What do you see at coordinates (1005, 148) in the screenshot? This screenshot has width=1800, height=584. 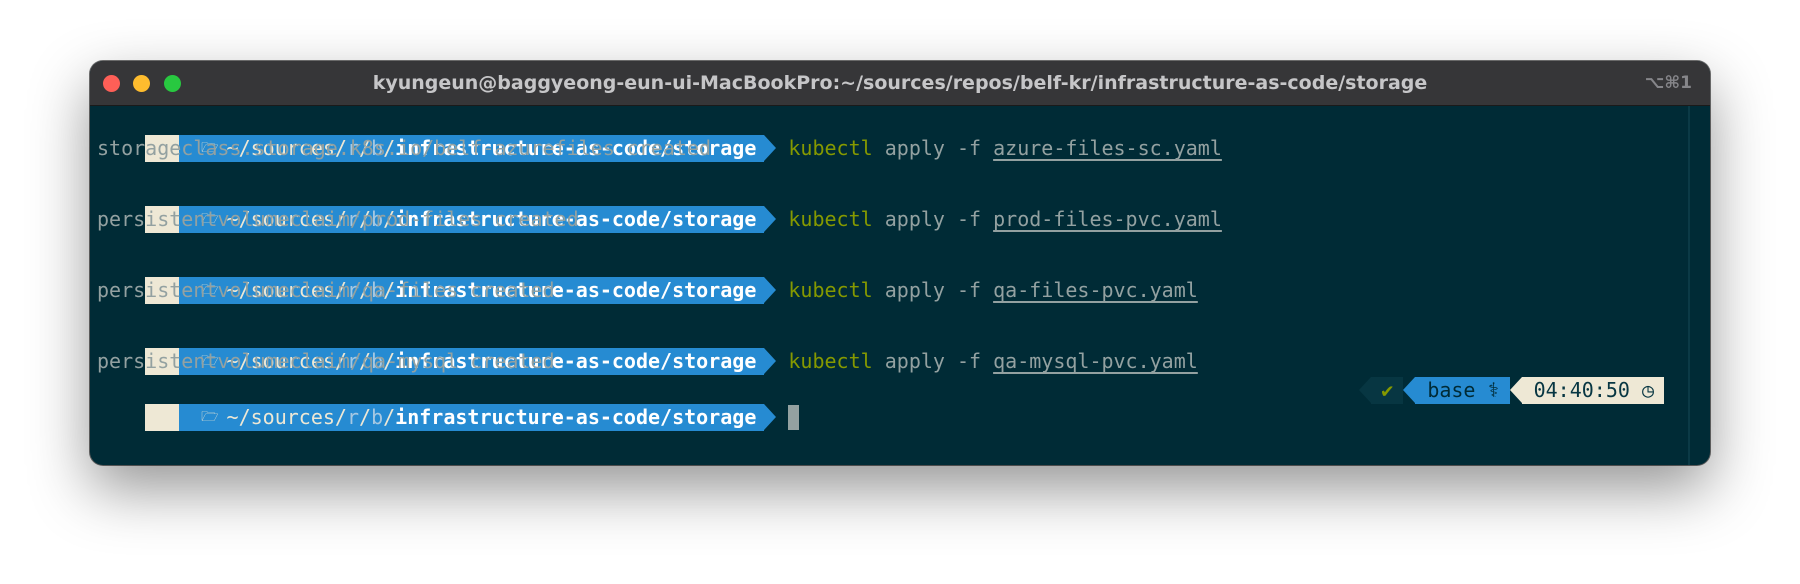 I see `command: kubectl apply -f azure-files-sc.yaml` at bounding box center [1005, 148].